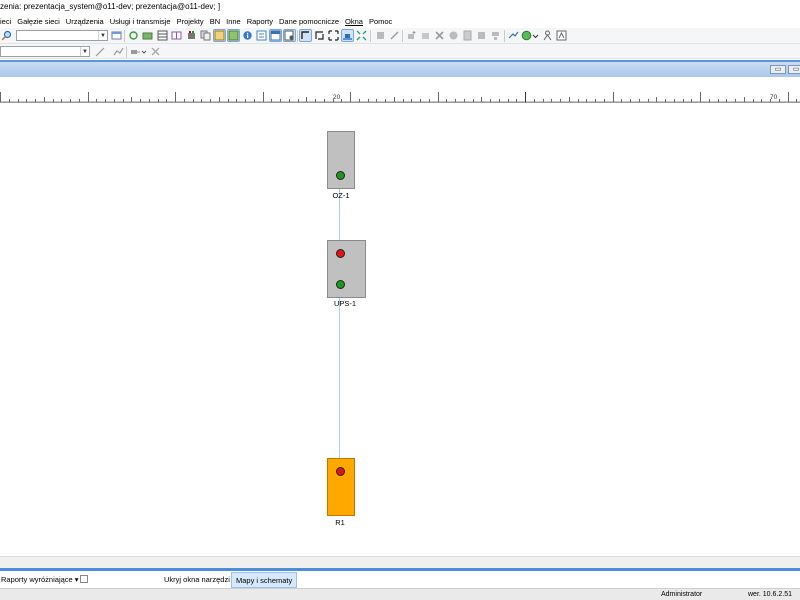 The image size is (800, 600). Describe the element at coordinates (346, 269) in the screenshot. I see `node-ups1` at that location.